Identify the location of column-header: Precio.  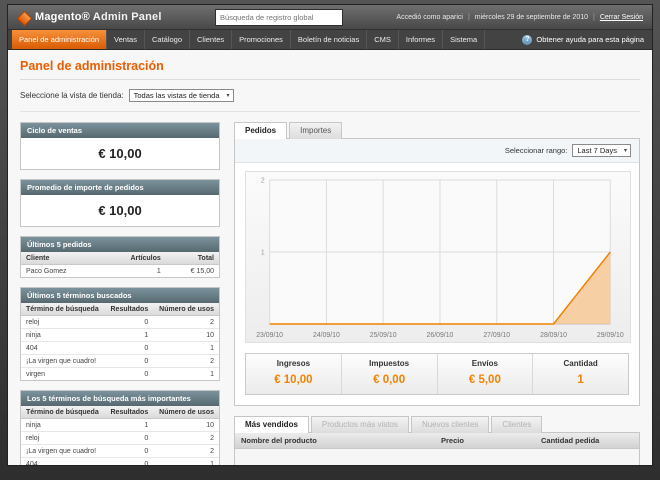
(452, 440).